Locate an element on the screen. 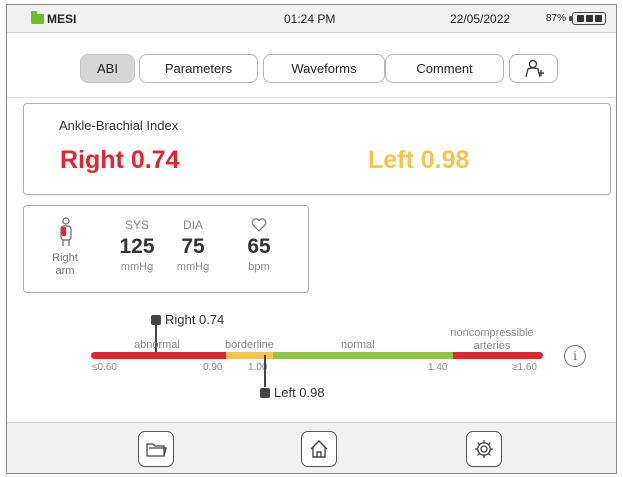 The width and height of the screenshot is (623, 477). tick-label: 1.40 is located at coordinates (438, 367).